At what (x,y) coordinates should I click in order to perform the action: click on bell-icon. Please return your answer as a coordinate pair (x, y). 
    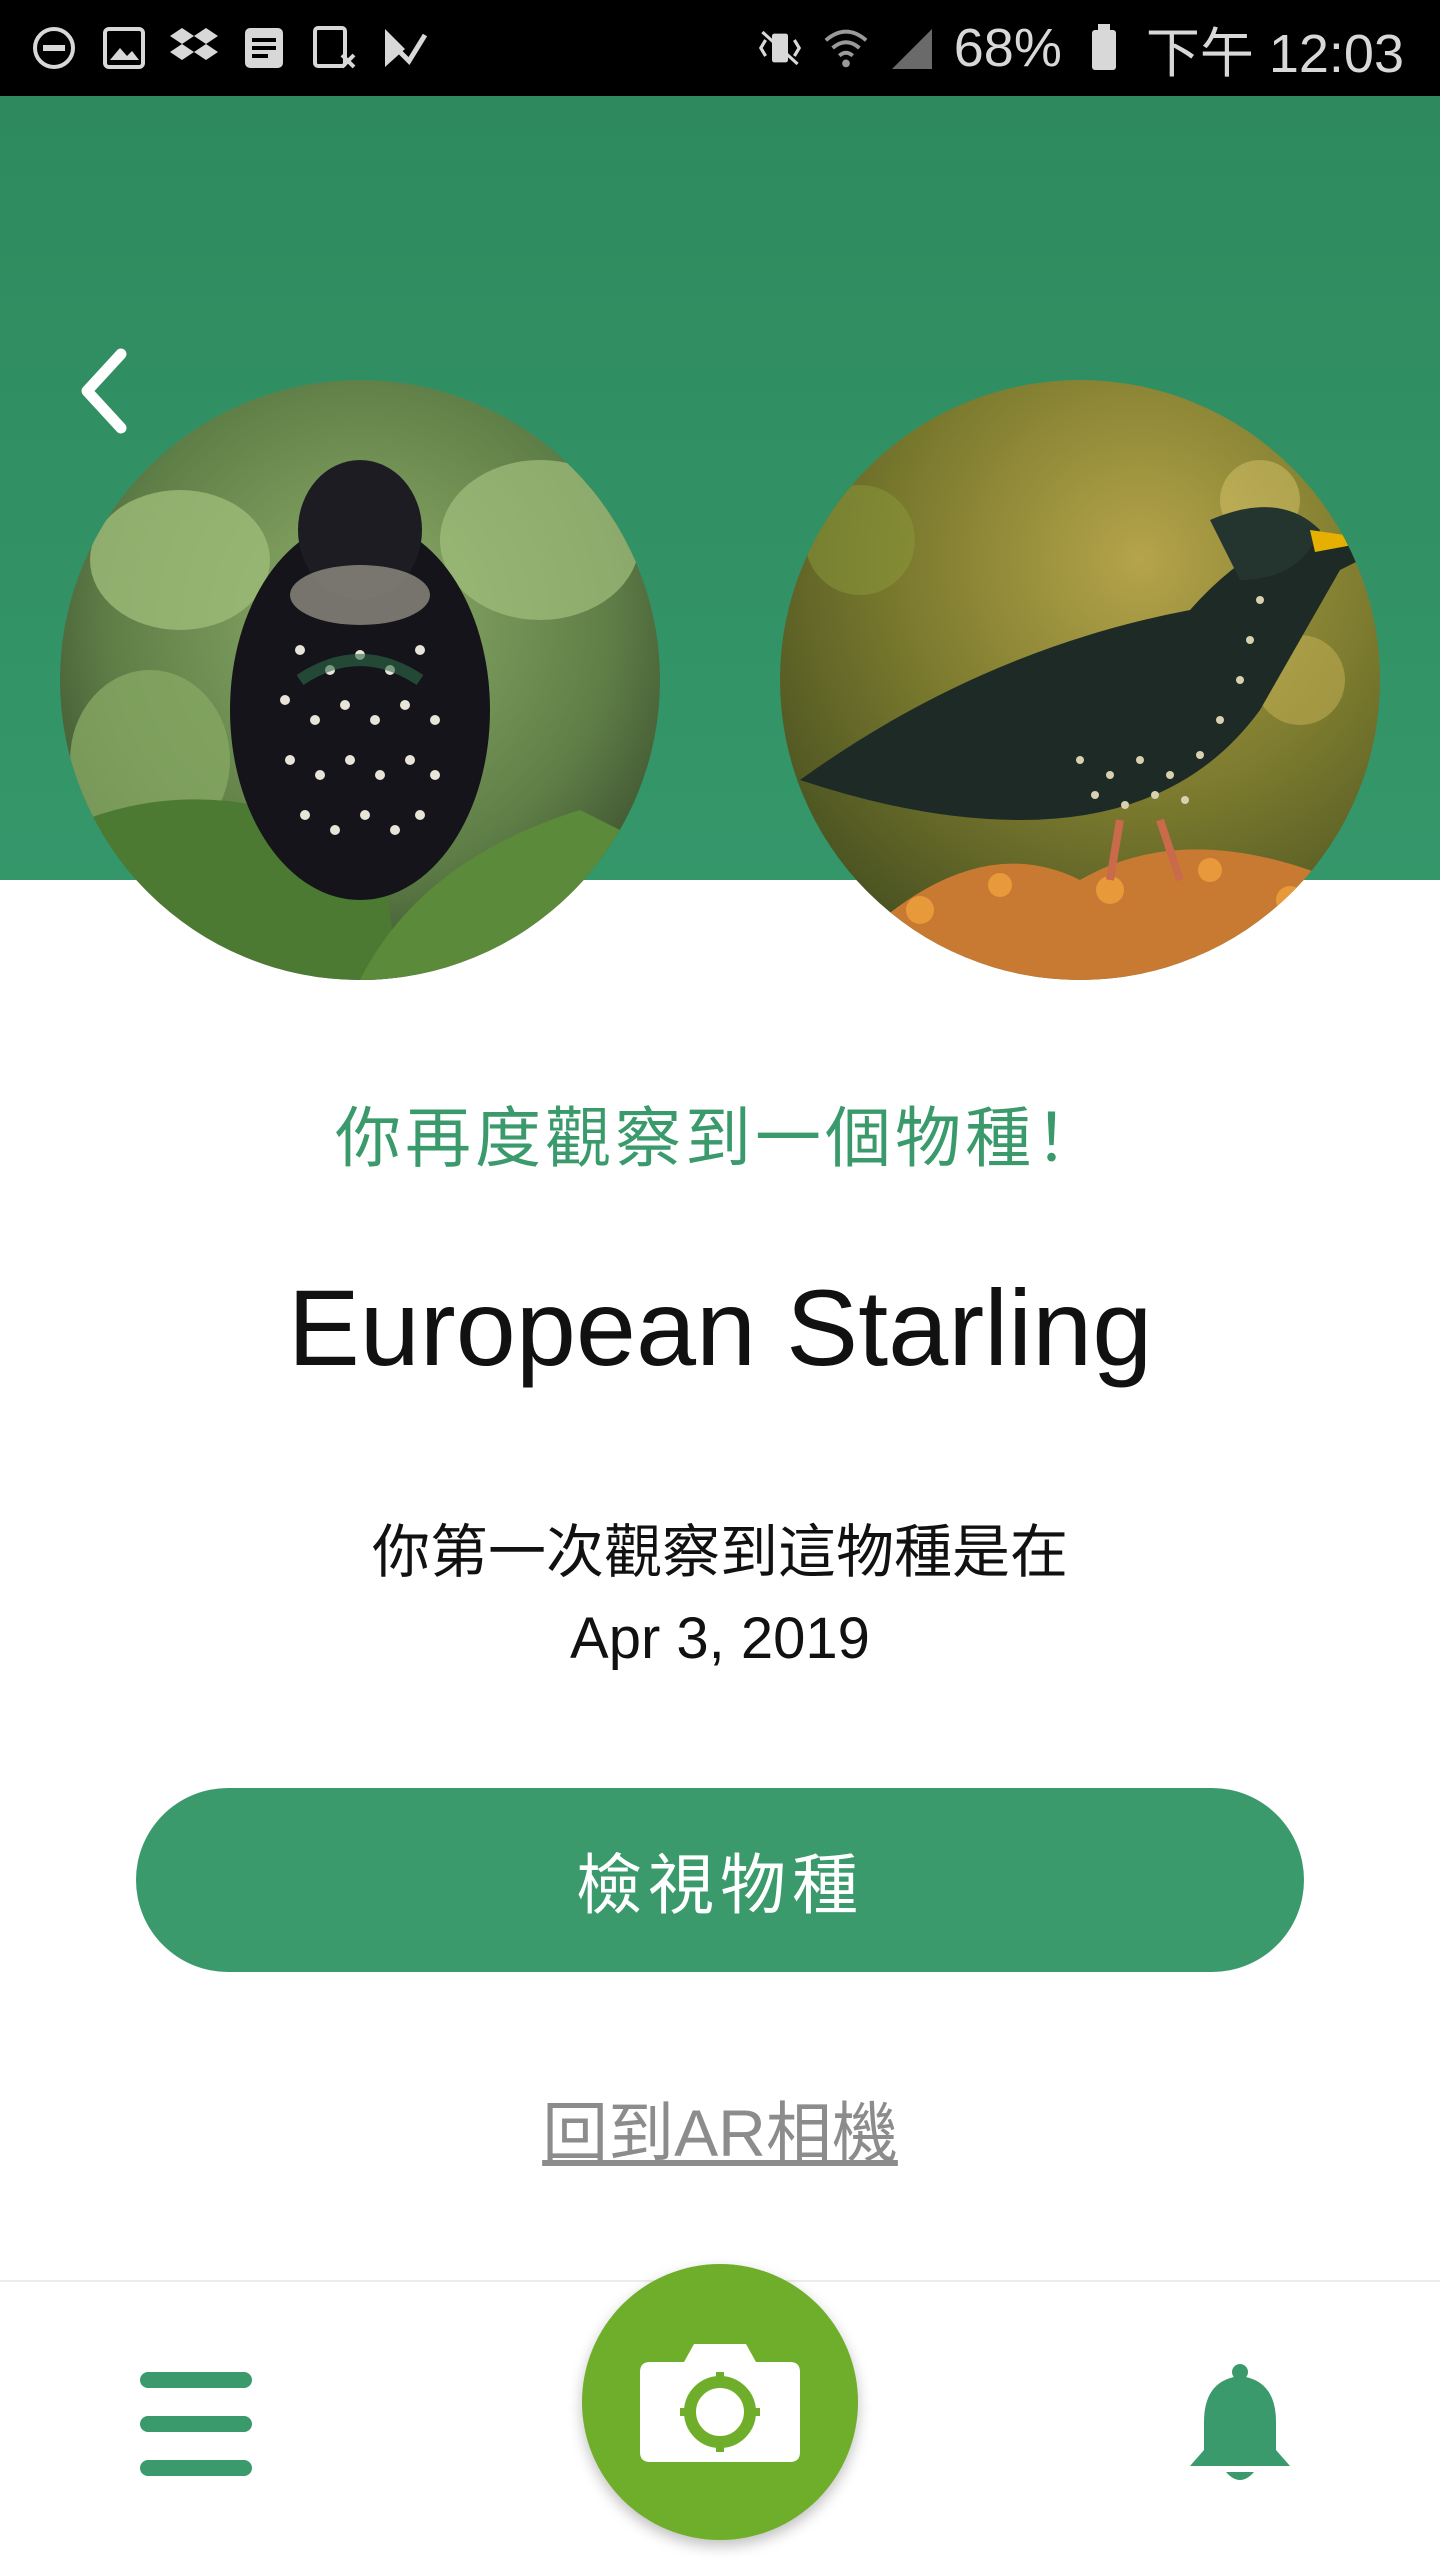
    Looking at the image, I should click on (1240, 2422).